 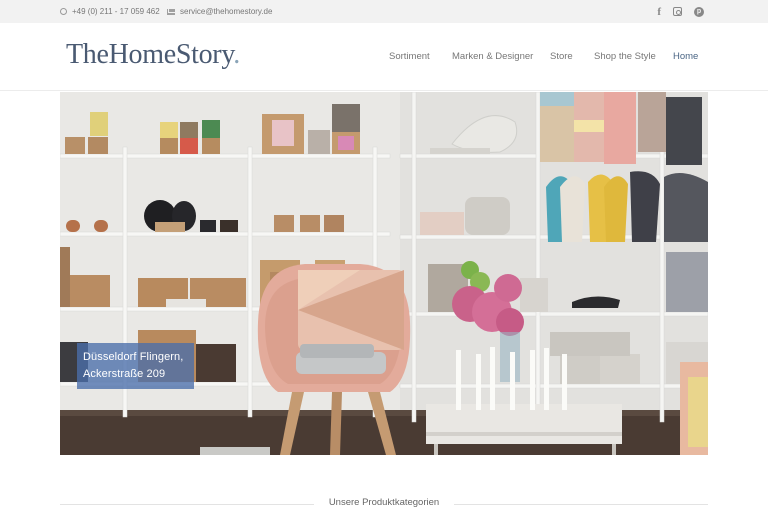 What do you see at coordinates (116, 11) in the screenshot?
I see `phone-number: +49 (0) 211 - 17 059 462` at bounding box center [116, 11].